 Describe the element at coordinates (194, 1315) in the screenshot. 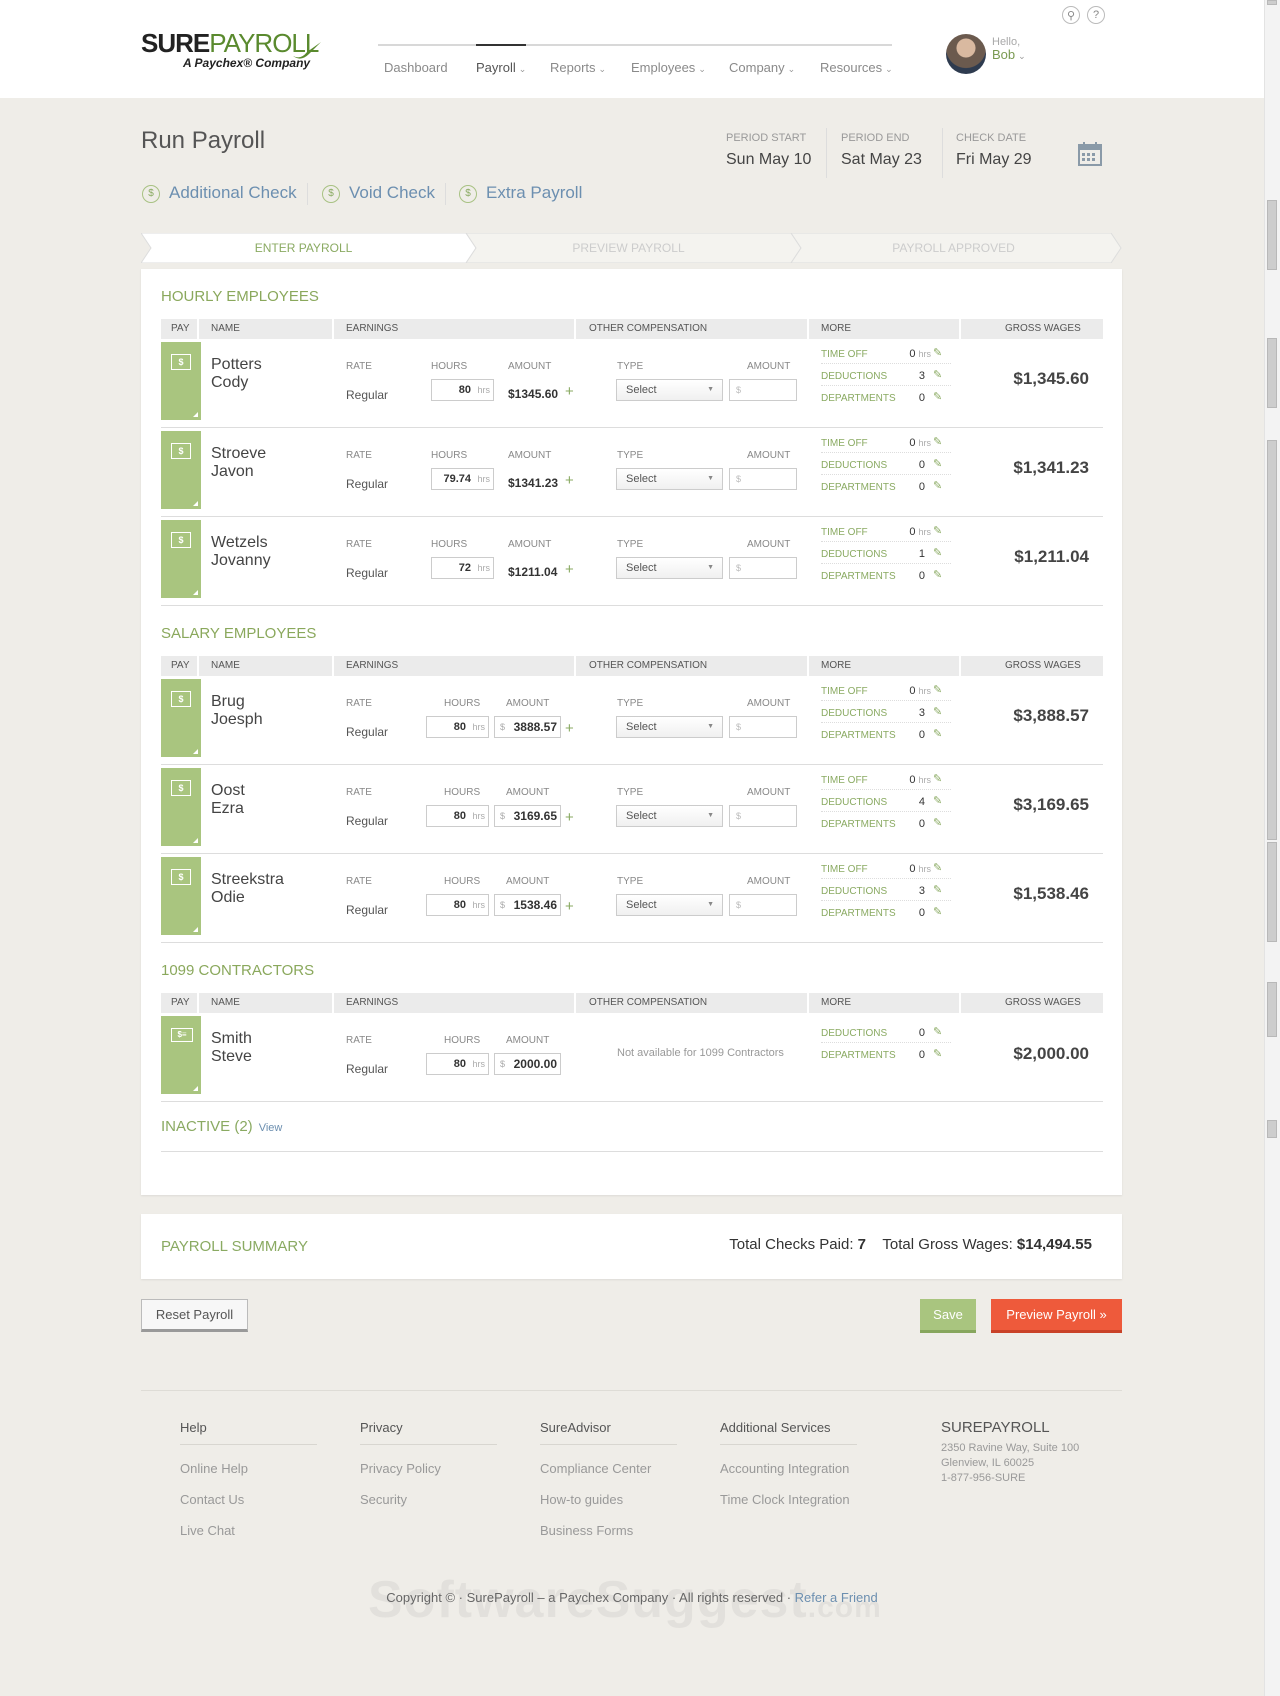

I see `reset-payroll-button: Reset Payroll` at that location.